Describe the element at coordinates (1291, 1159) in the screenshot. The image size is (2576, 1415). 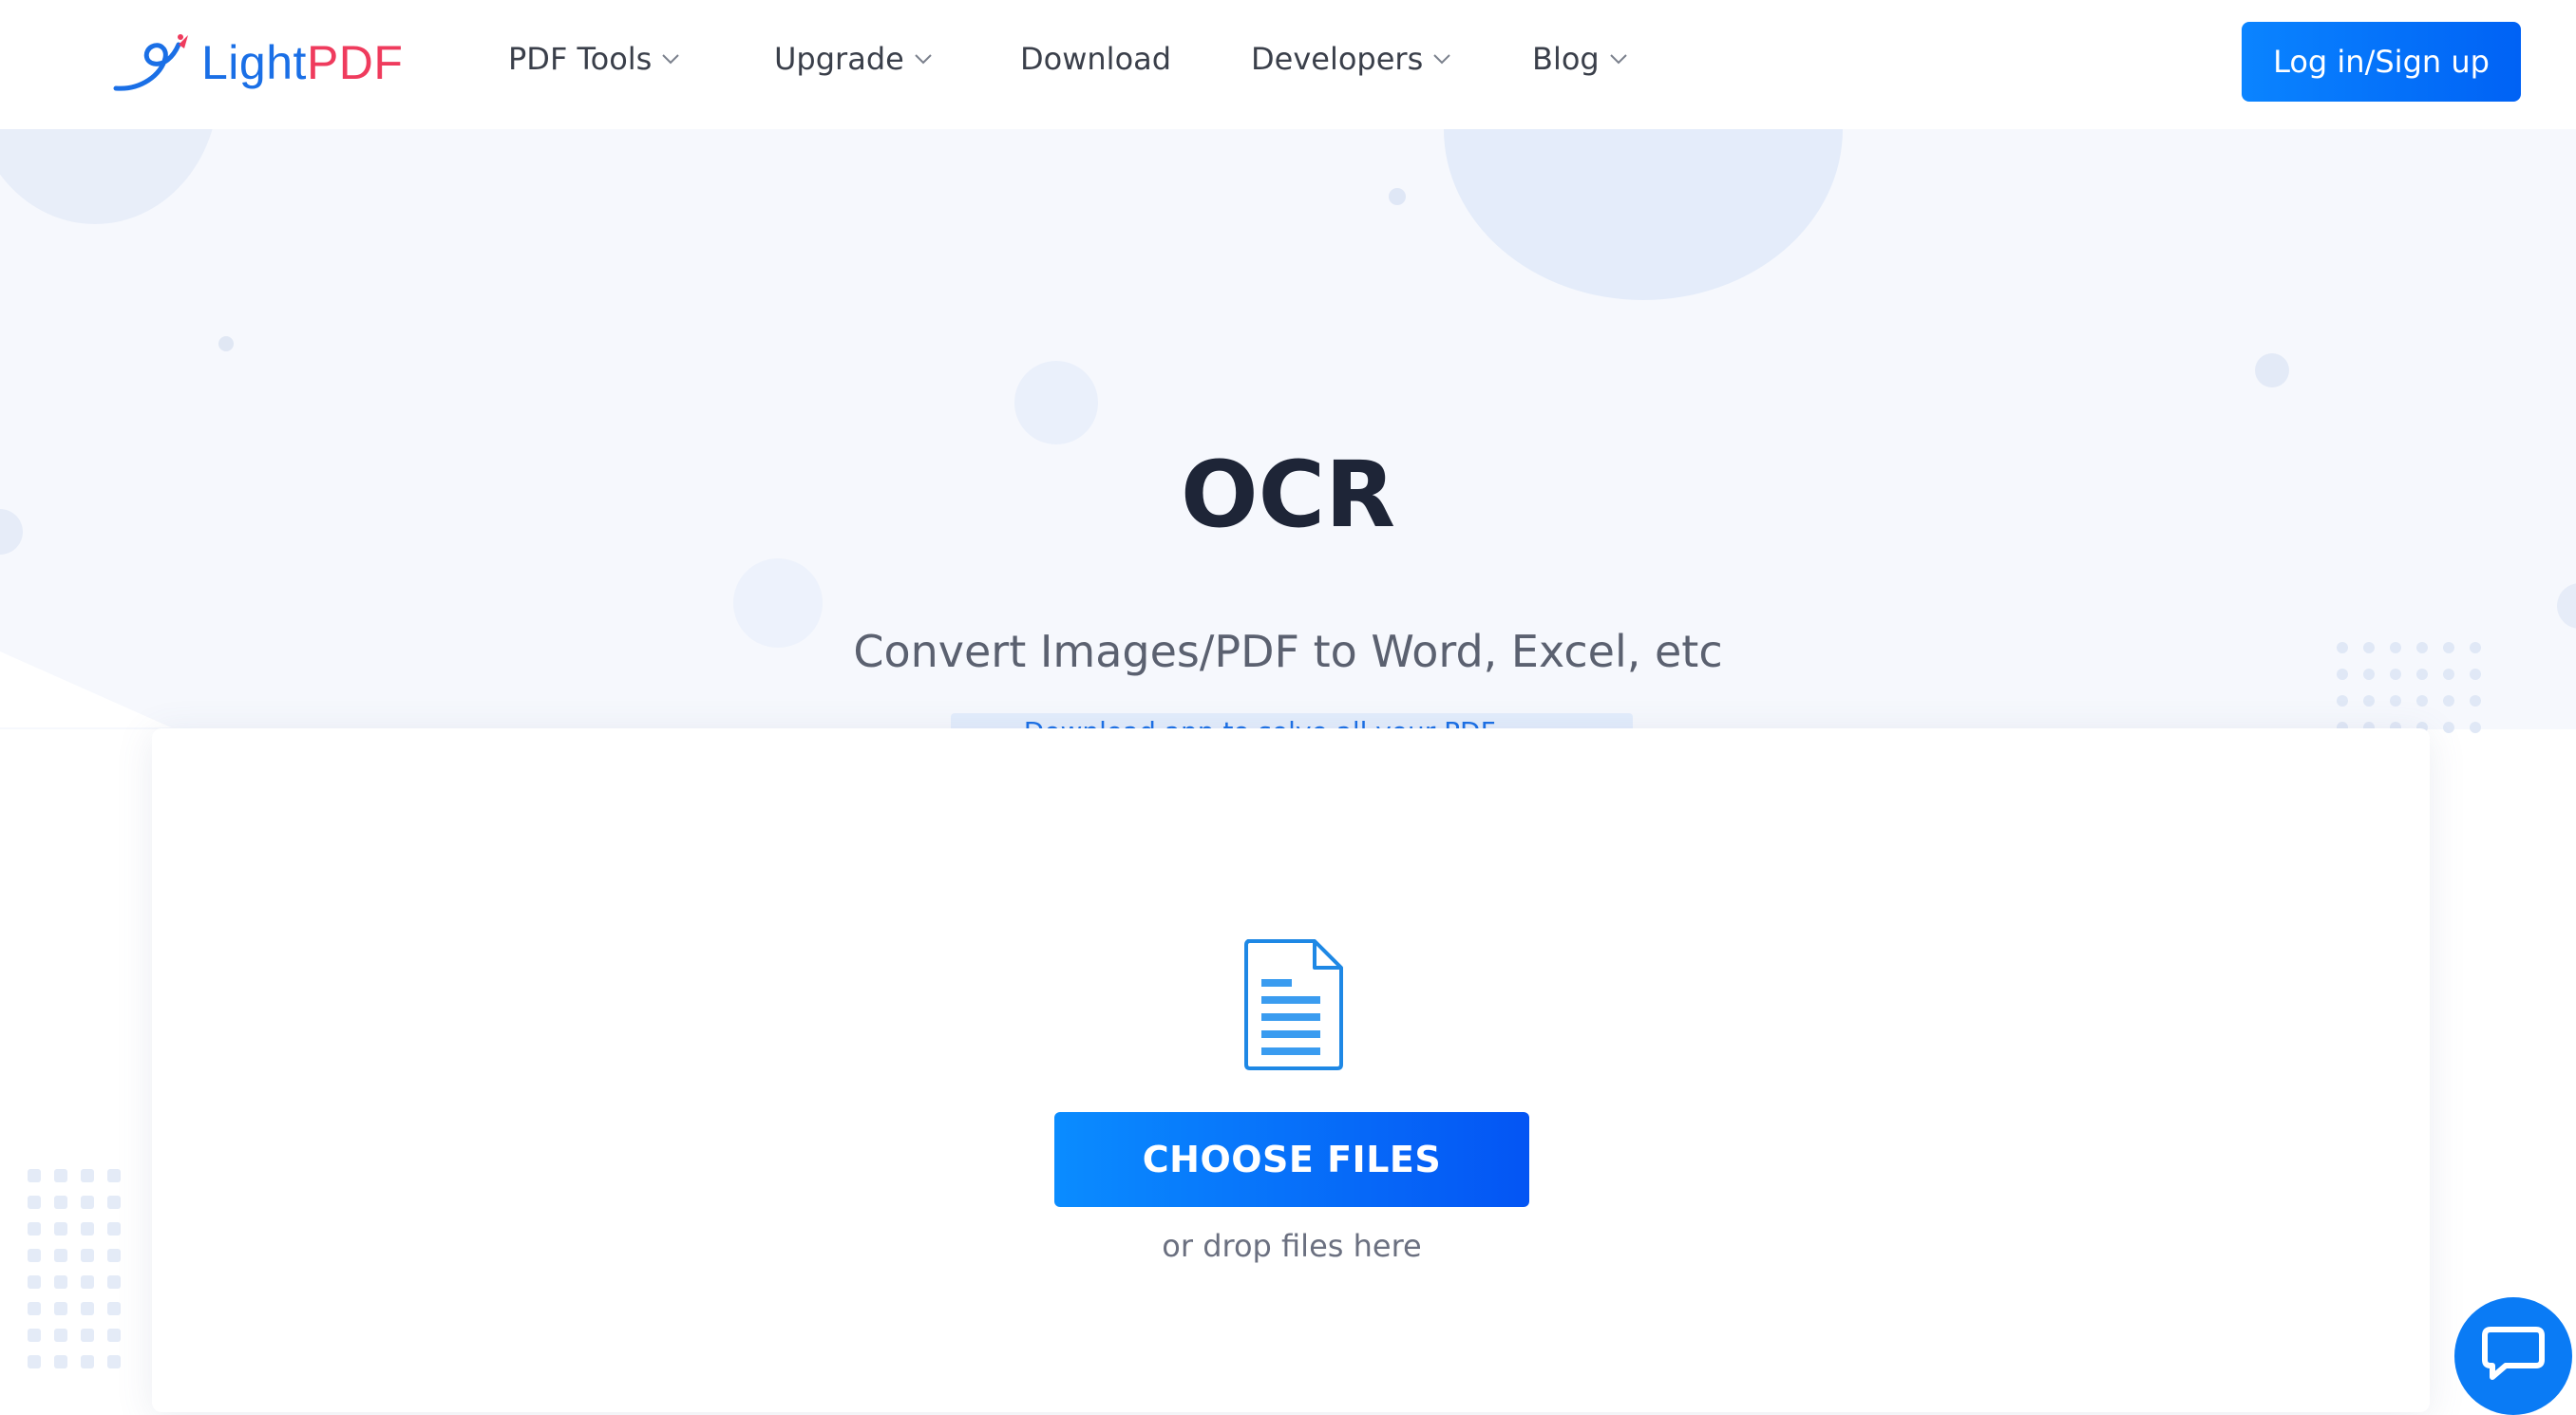
I see `choose-files-button: CHOOSE FILES` at that location.